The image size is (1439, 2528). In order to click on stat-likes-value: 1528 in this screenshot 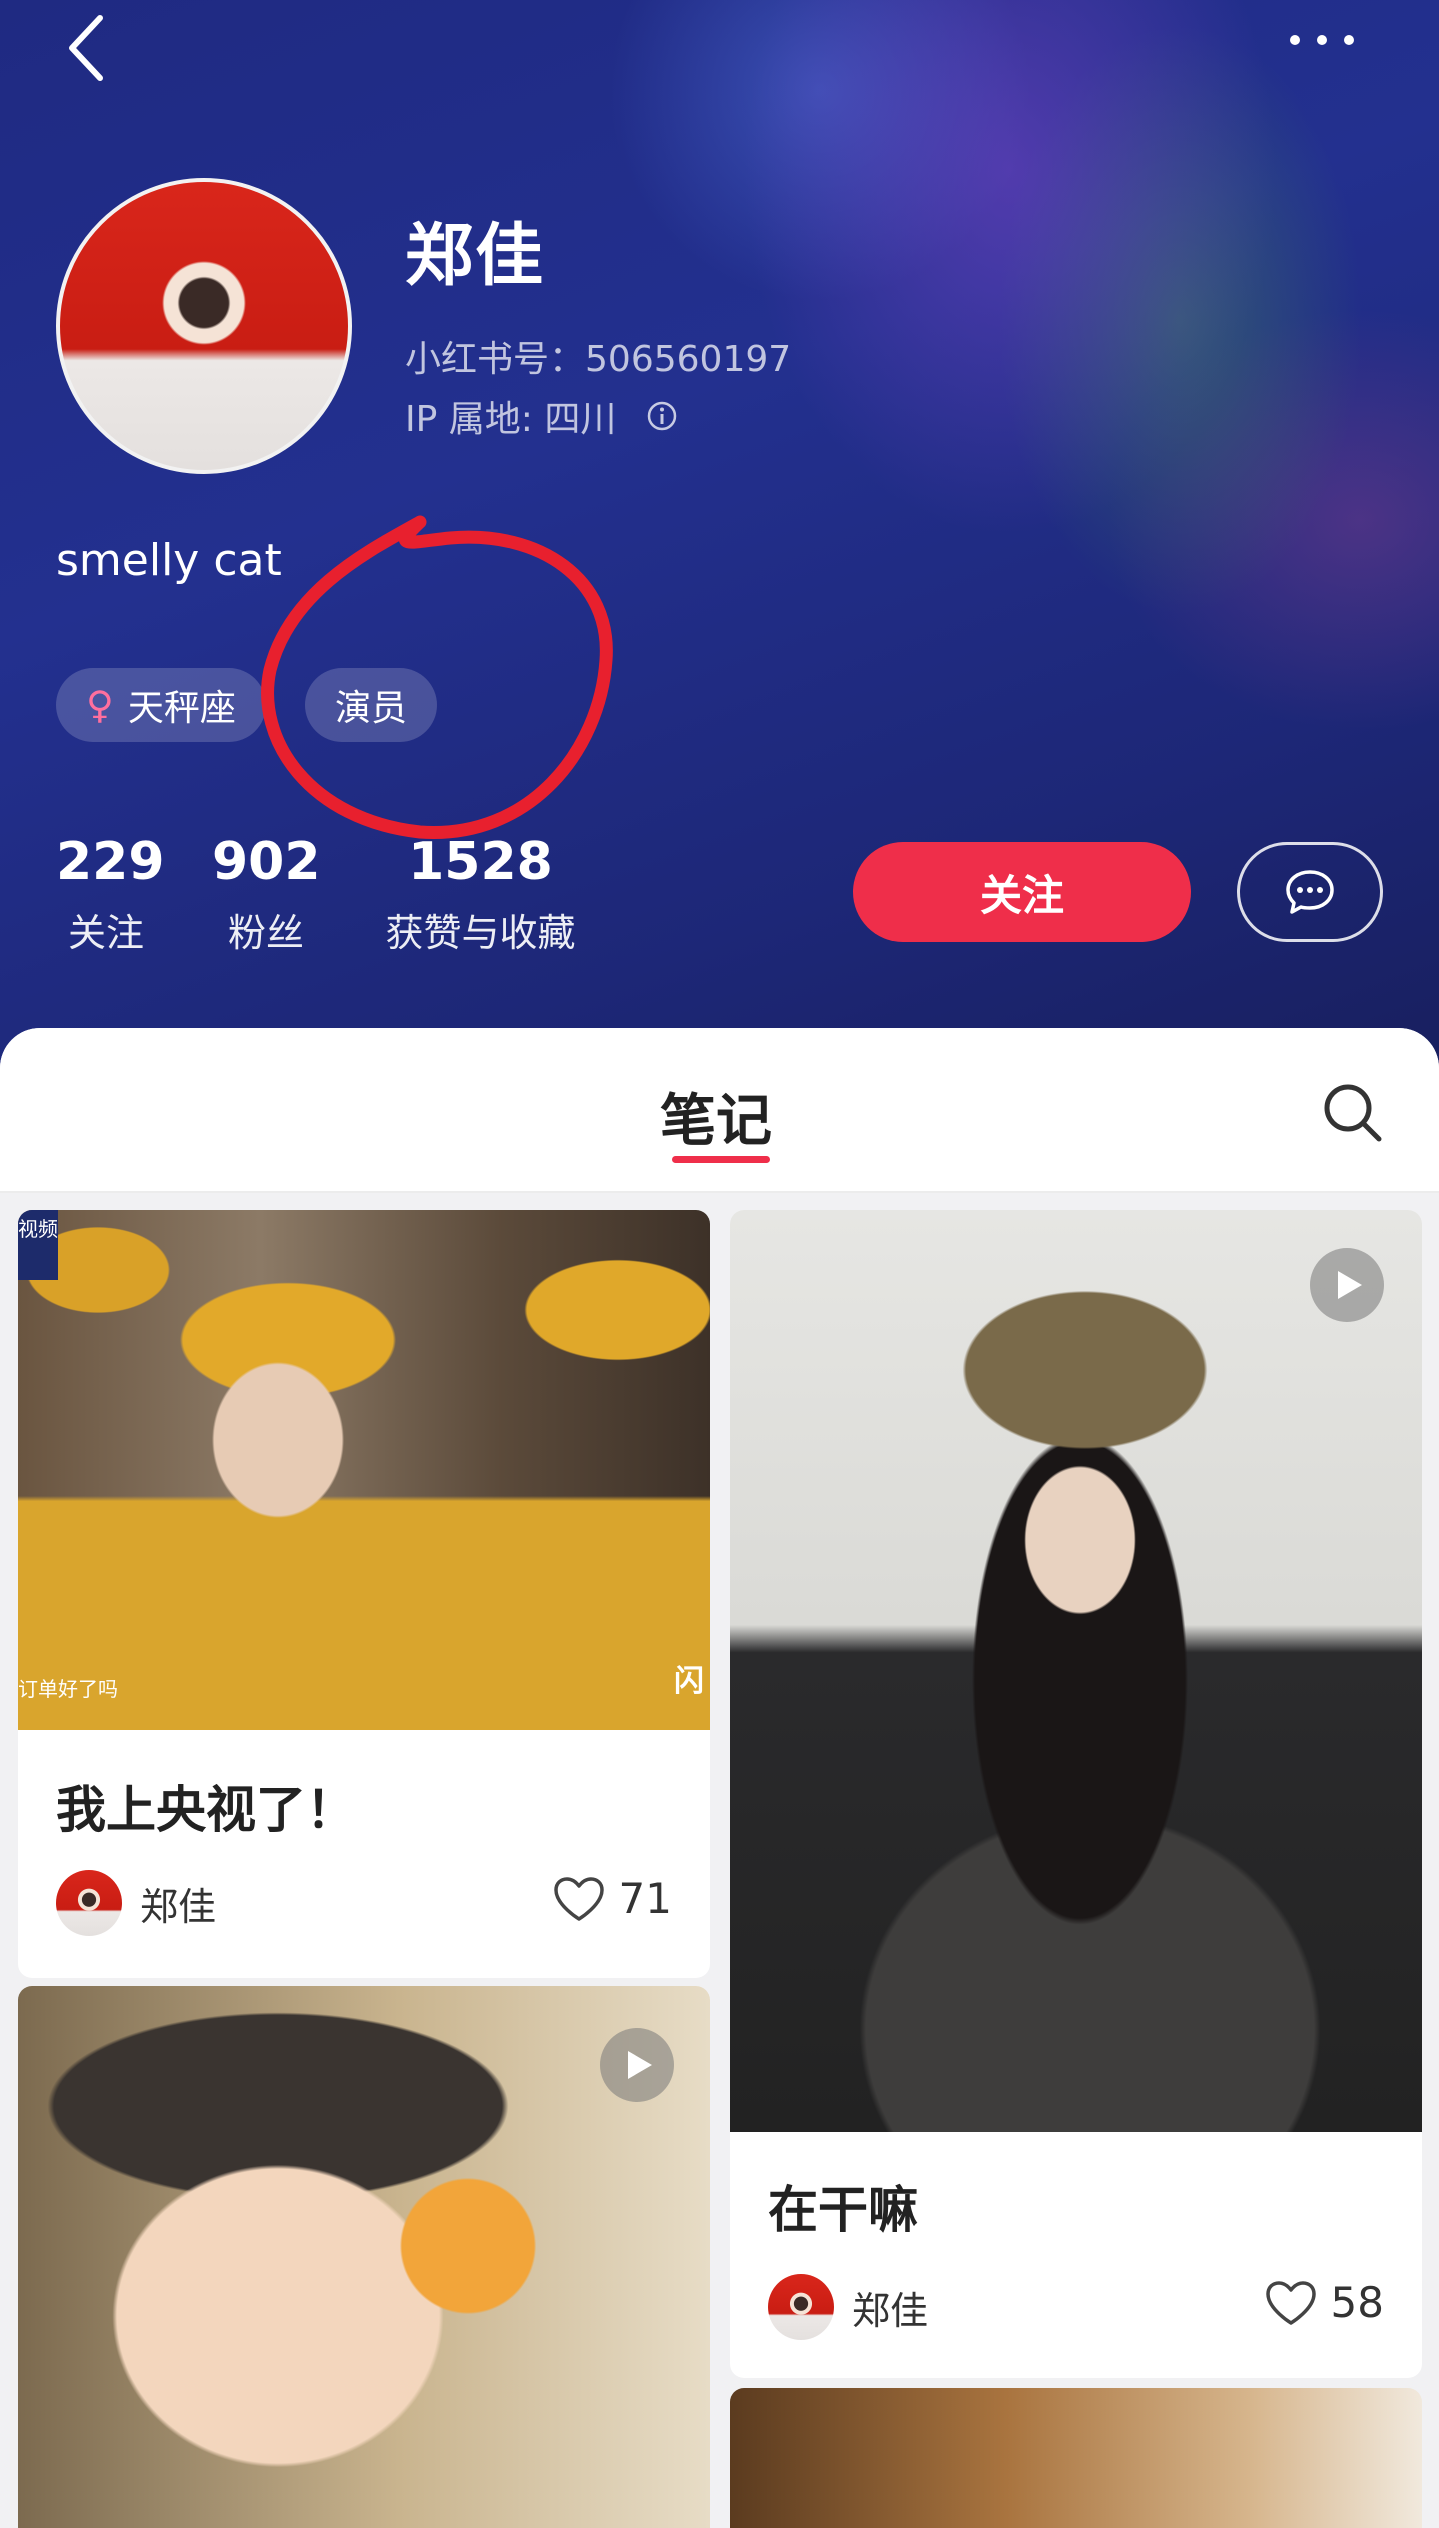, I will do `click(480, 862)`.